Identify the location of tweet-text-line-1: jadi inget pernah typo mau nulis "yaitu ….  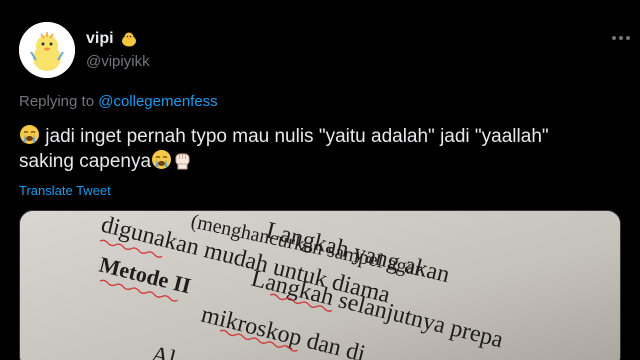
(324, 136).